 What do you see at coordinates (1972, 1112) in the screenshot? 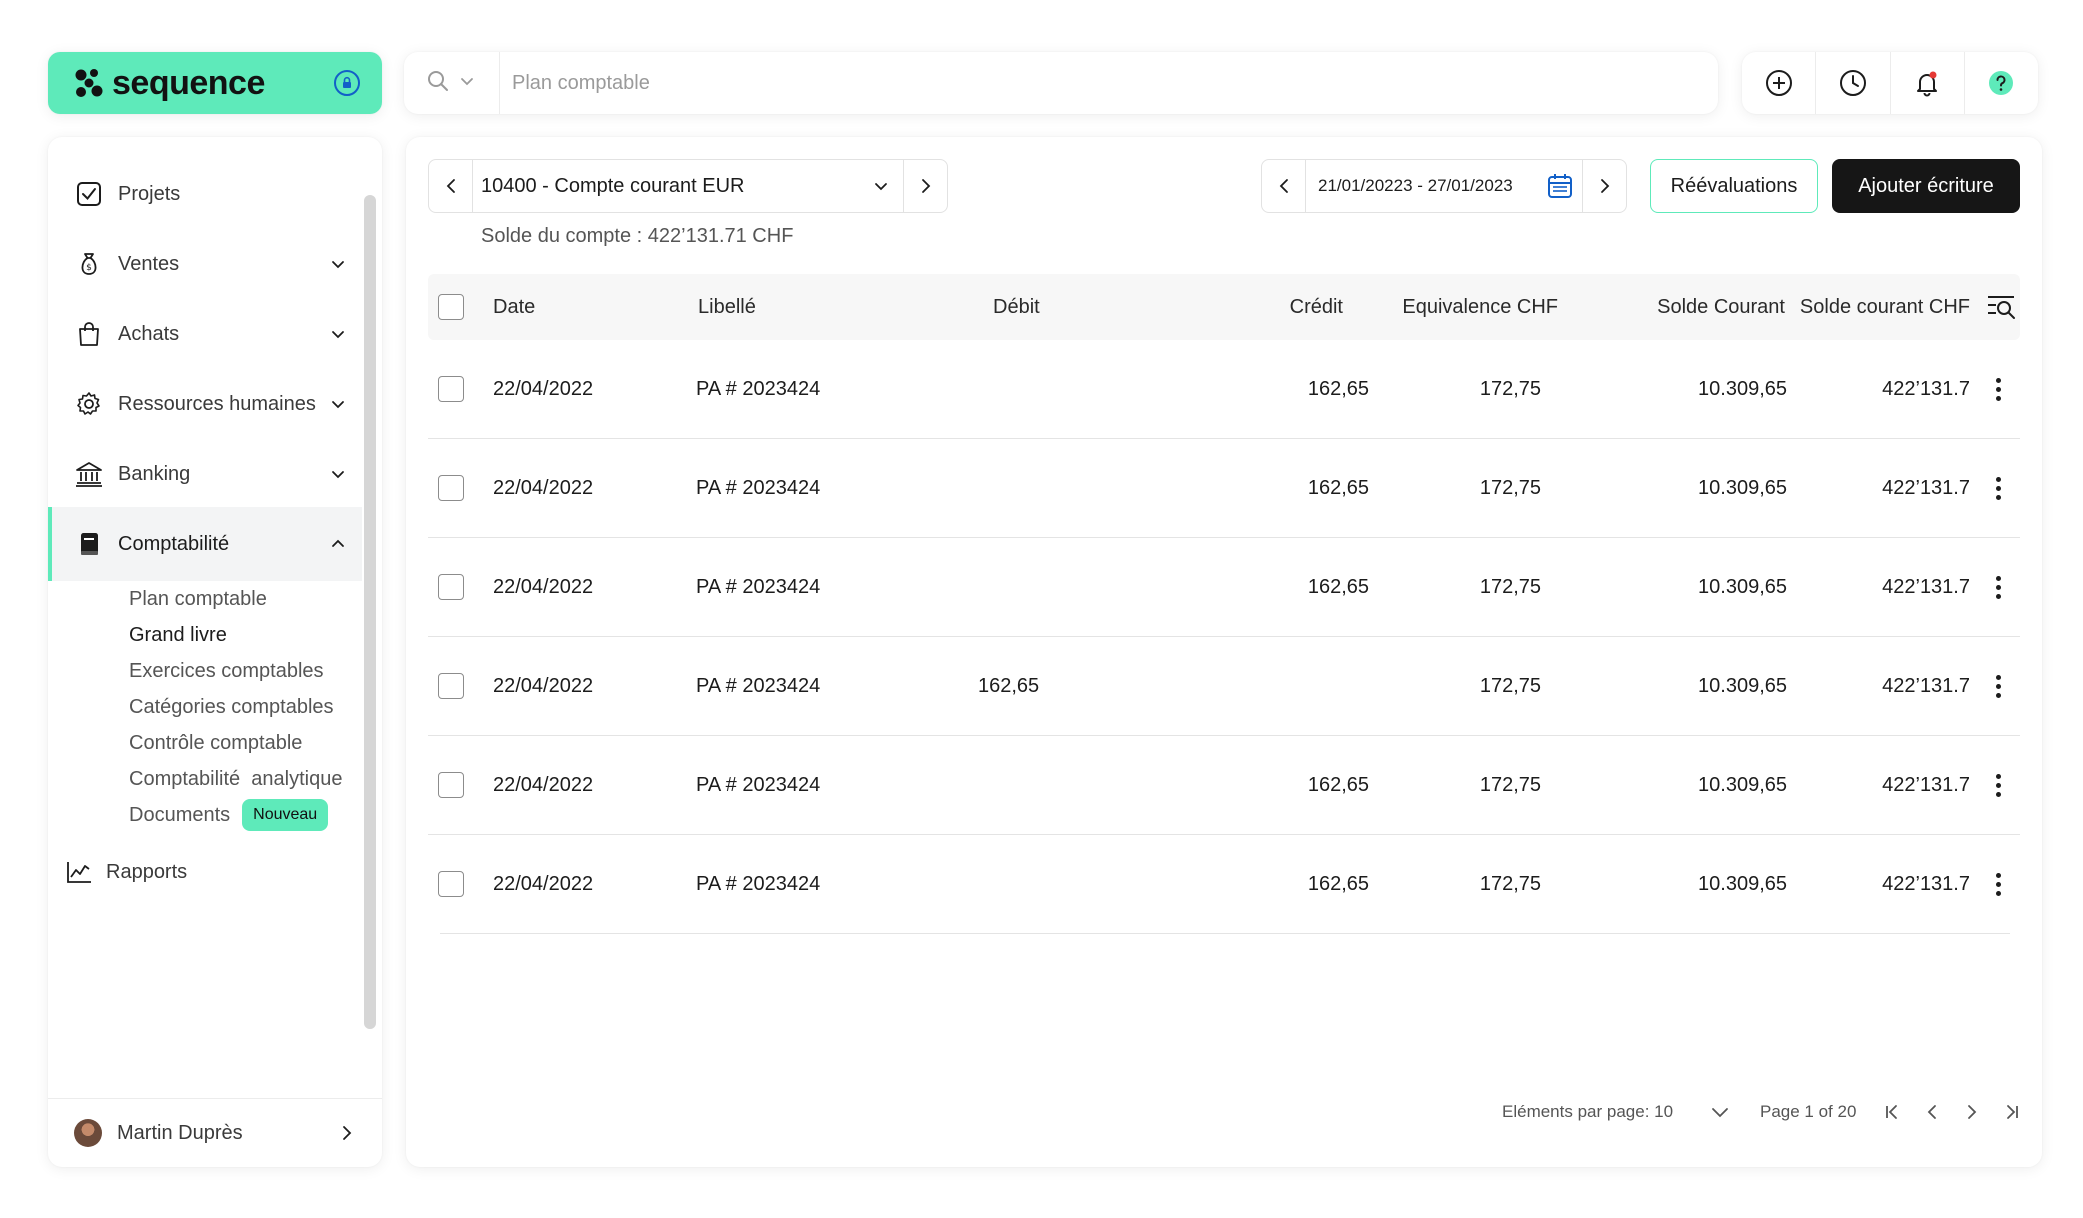
I see `next-page-icon` at bounding box center [1972, 1112].